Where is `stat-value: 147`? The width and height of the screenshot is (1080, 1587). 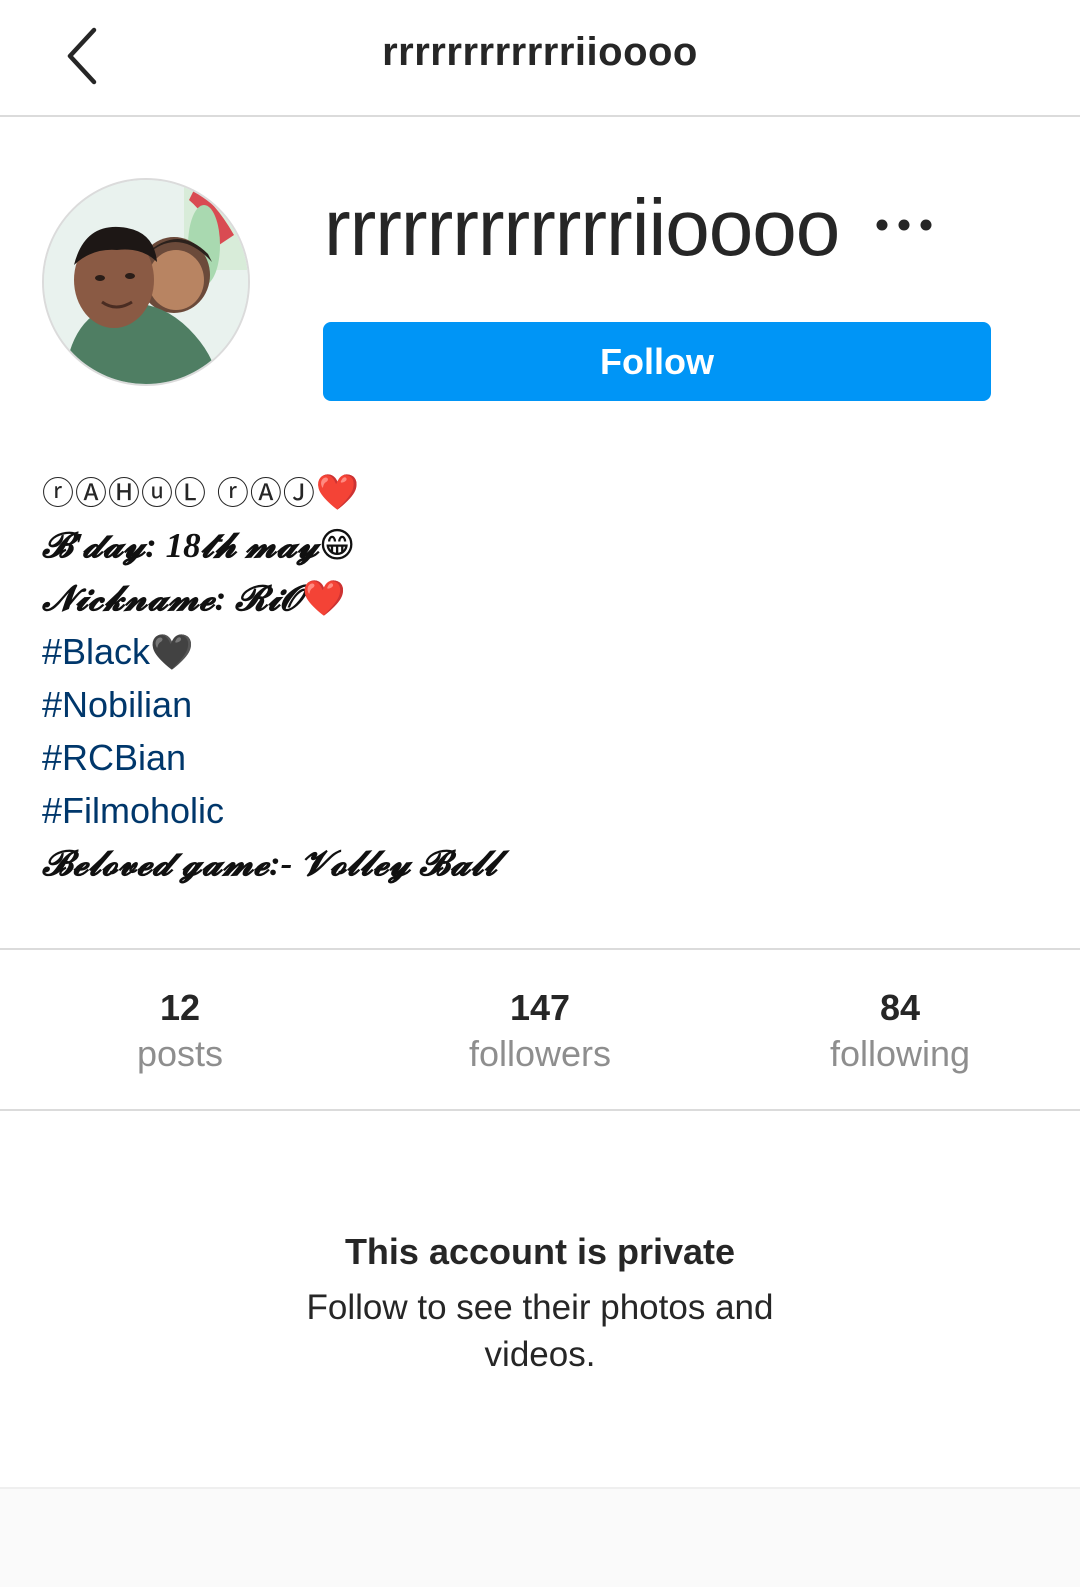
stat-value: 147 is located at coordinates (540, 1007).